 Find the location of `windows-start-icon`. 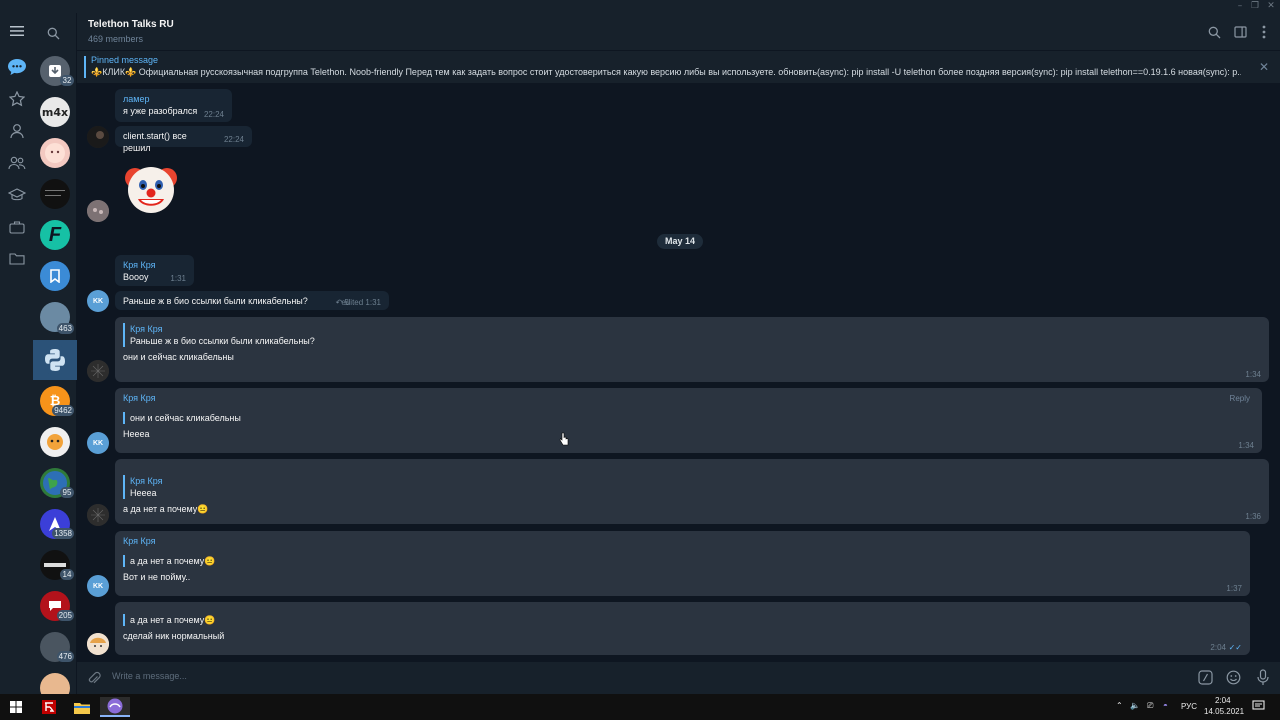

windows-start-icon is located at coordinates (16, 707).